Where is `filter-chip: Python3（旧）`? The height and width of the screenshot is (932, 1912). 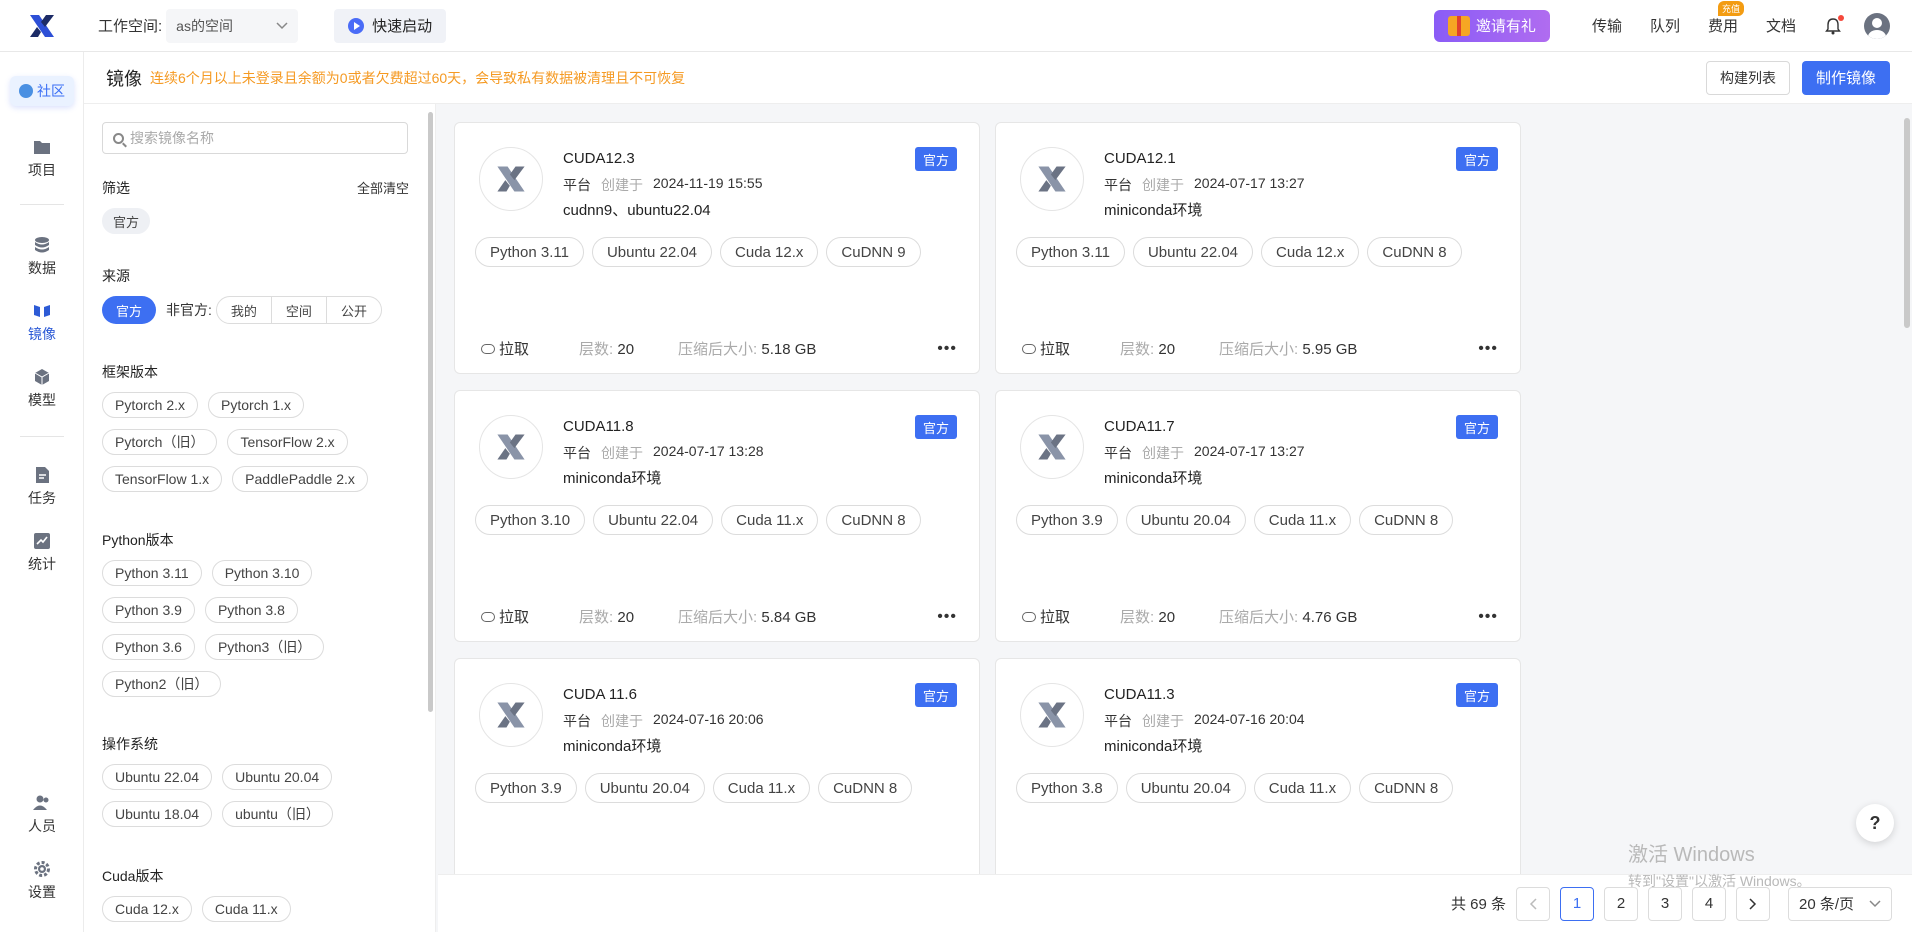 filter-chip: Python3（旧） is located at coordinates (264, 647).